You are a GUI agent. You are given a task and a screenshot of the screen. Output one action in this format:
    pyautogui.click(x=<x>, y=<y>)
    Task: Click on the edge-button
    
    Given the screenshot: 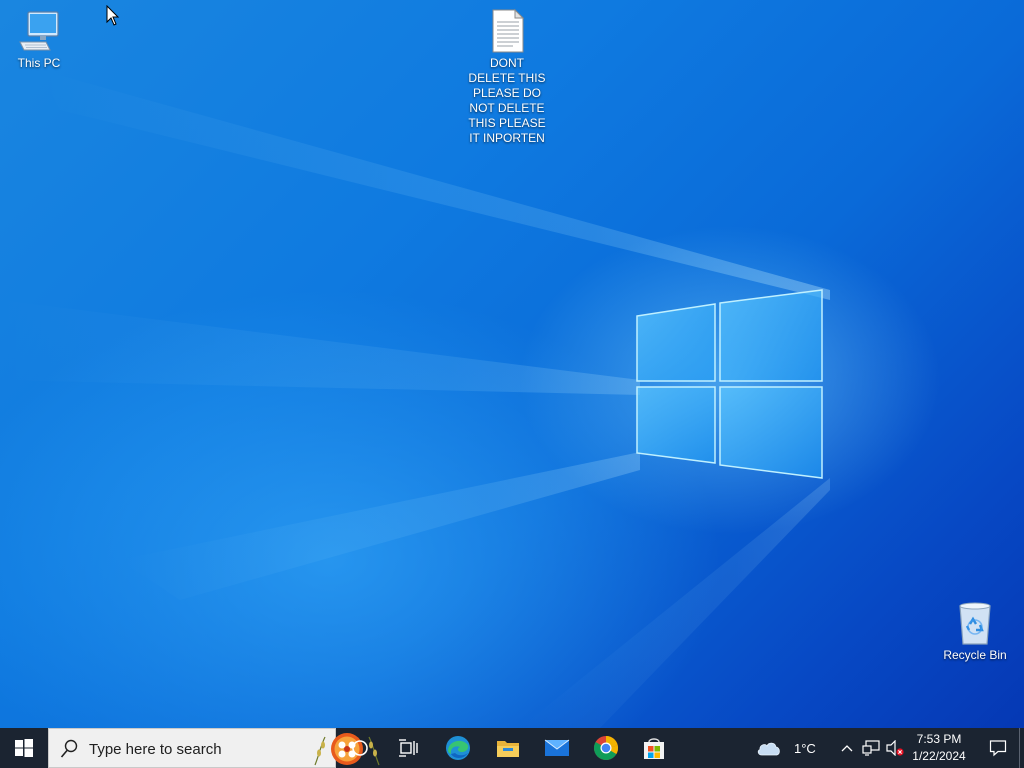 What is the action you would take?
    pyautogui.click(x=458, y=748)
    